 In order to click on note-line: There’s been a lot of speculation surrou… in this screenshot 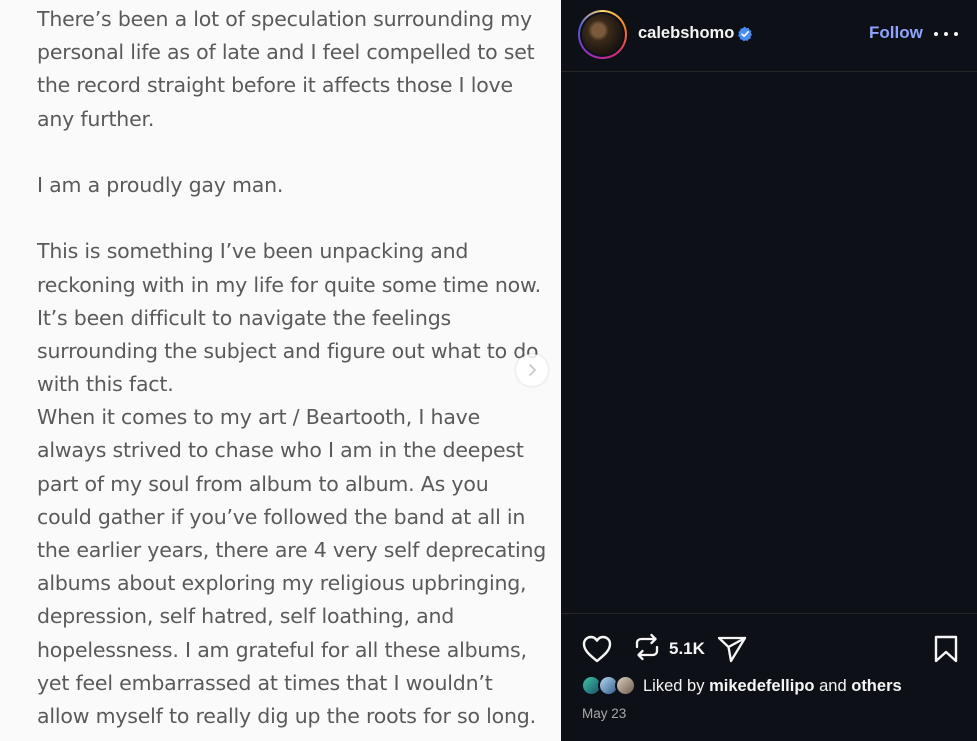, I will do `click(284, 19)`.